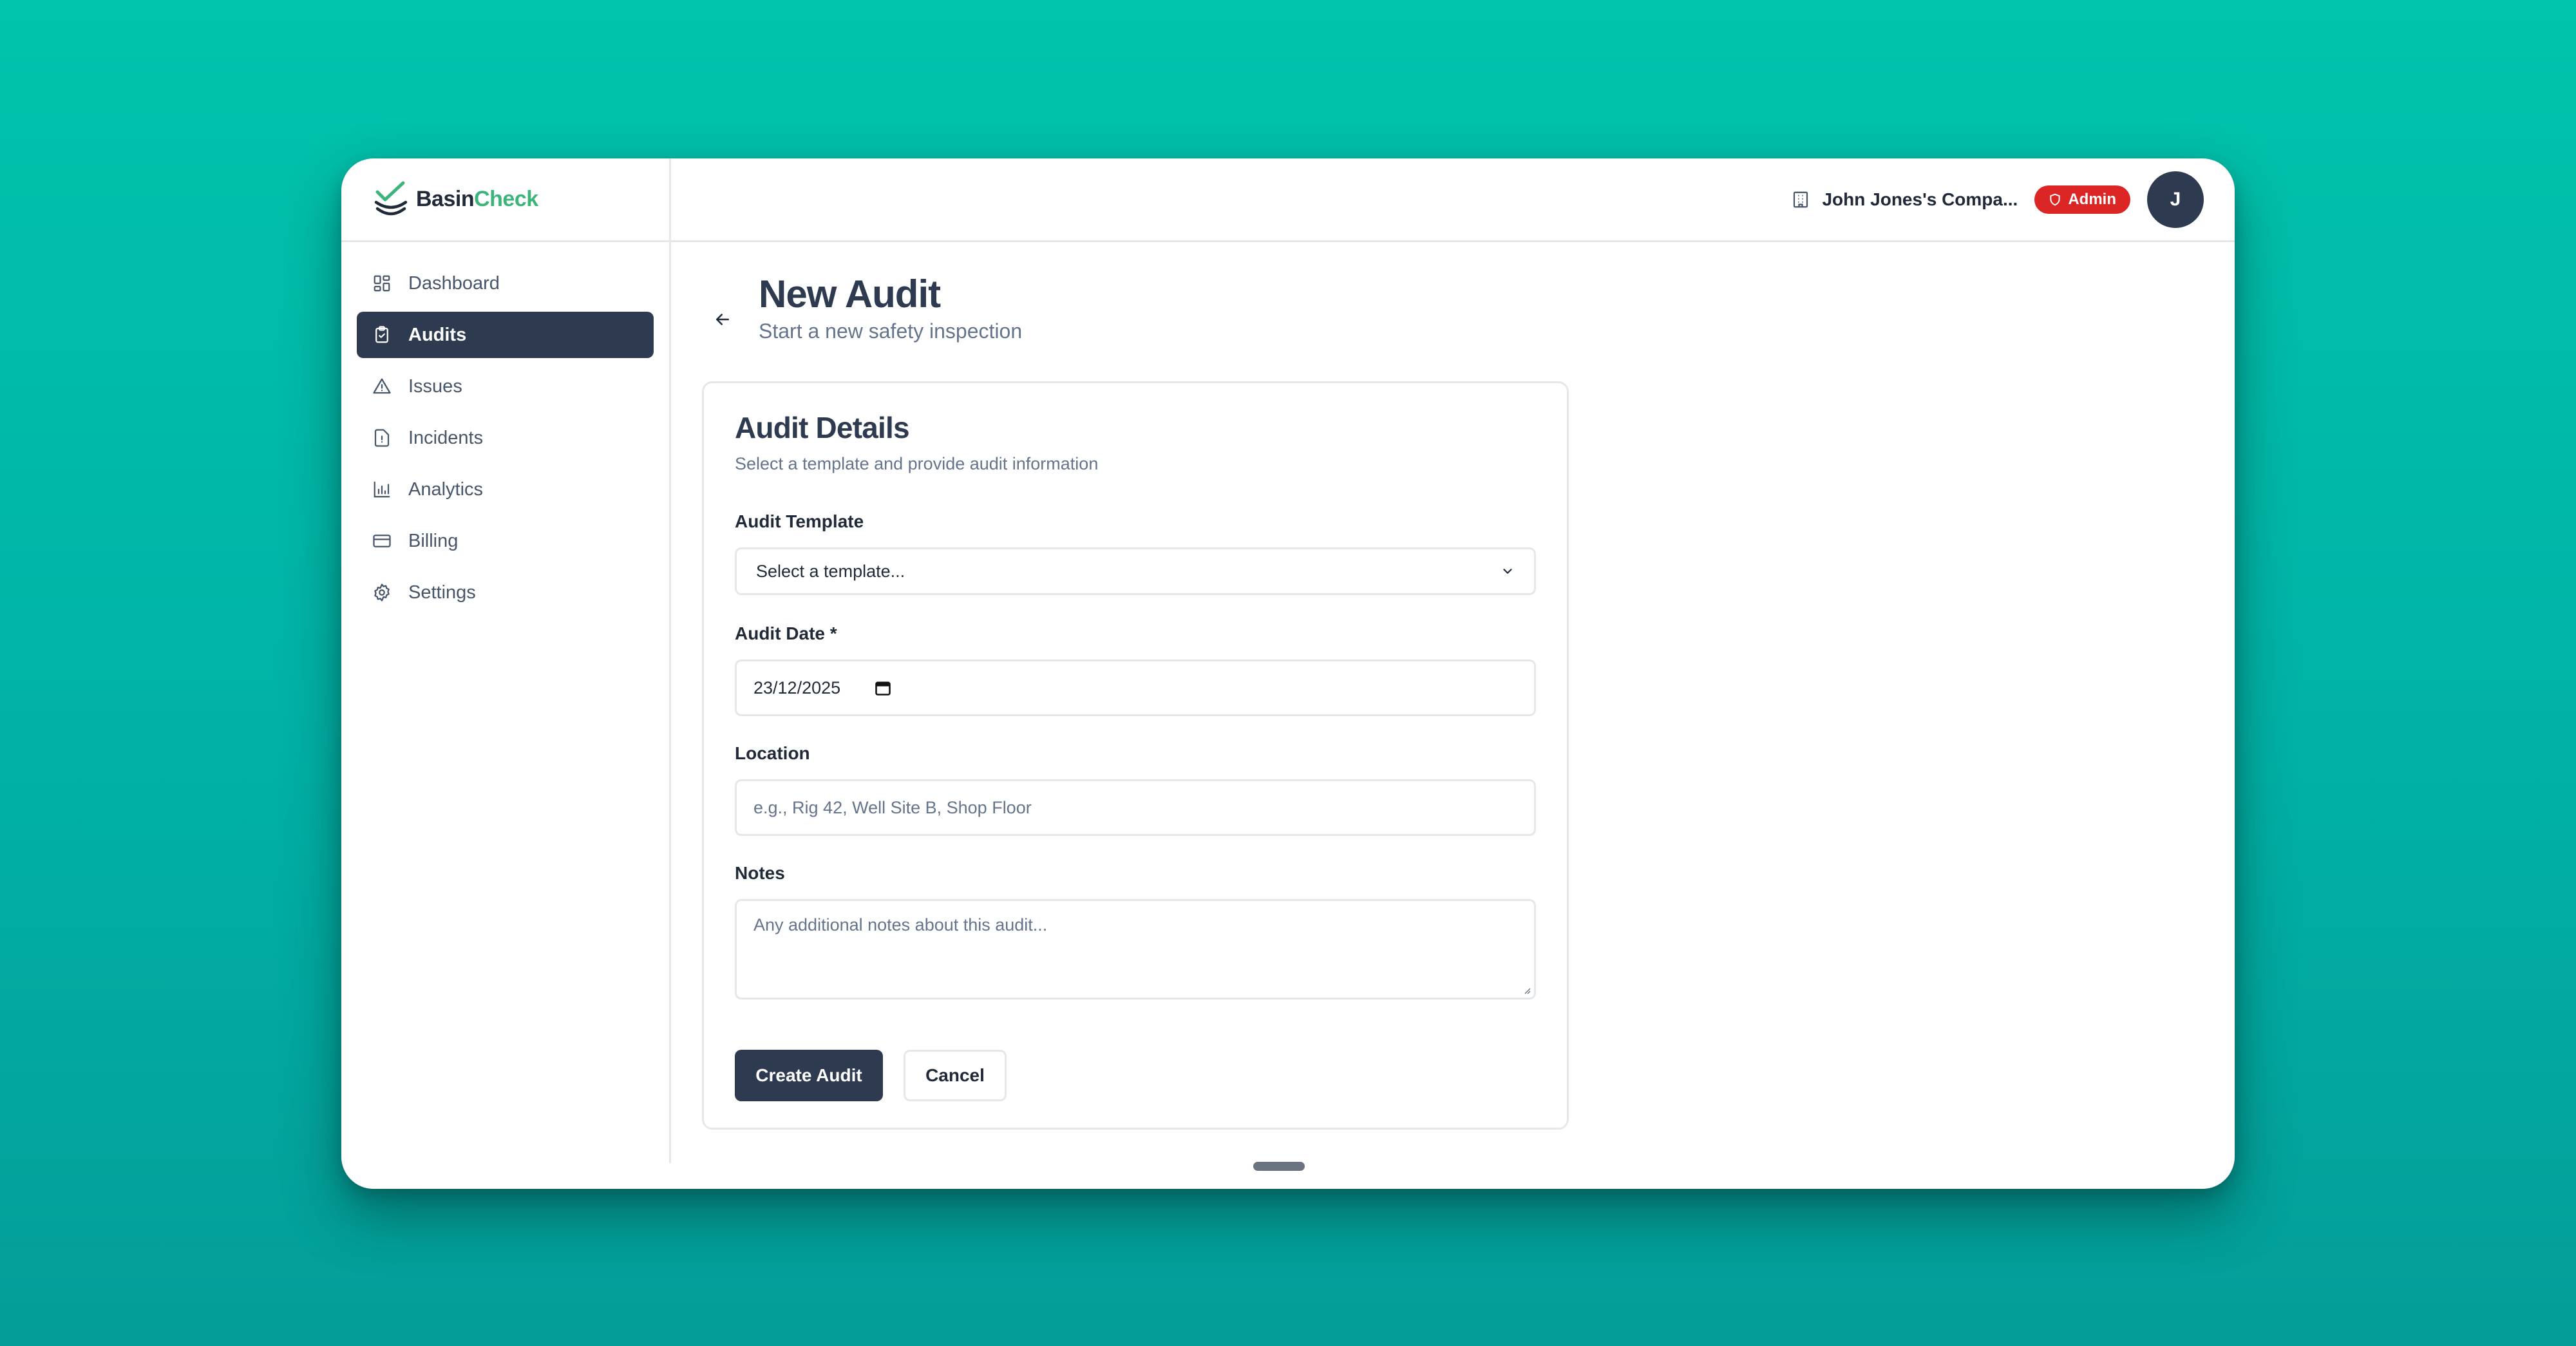 This screenshot has width=2576, height=1346. I want to click on back-button, so click(722, 319).